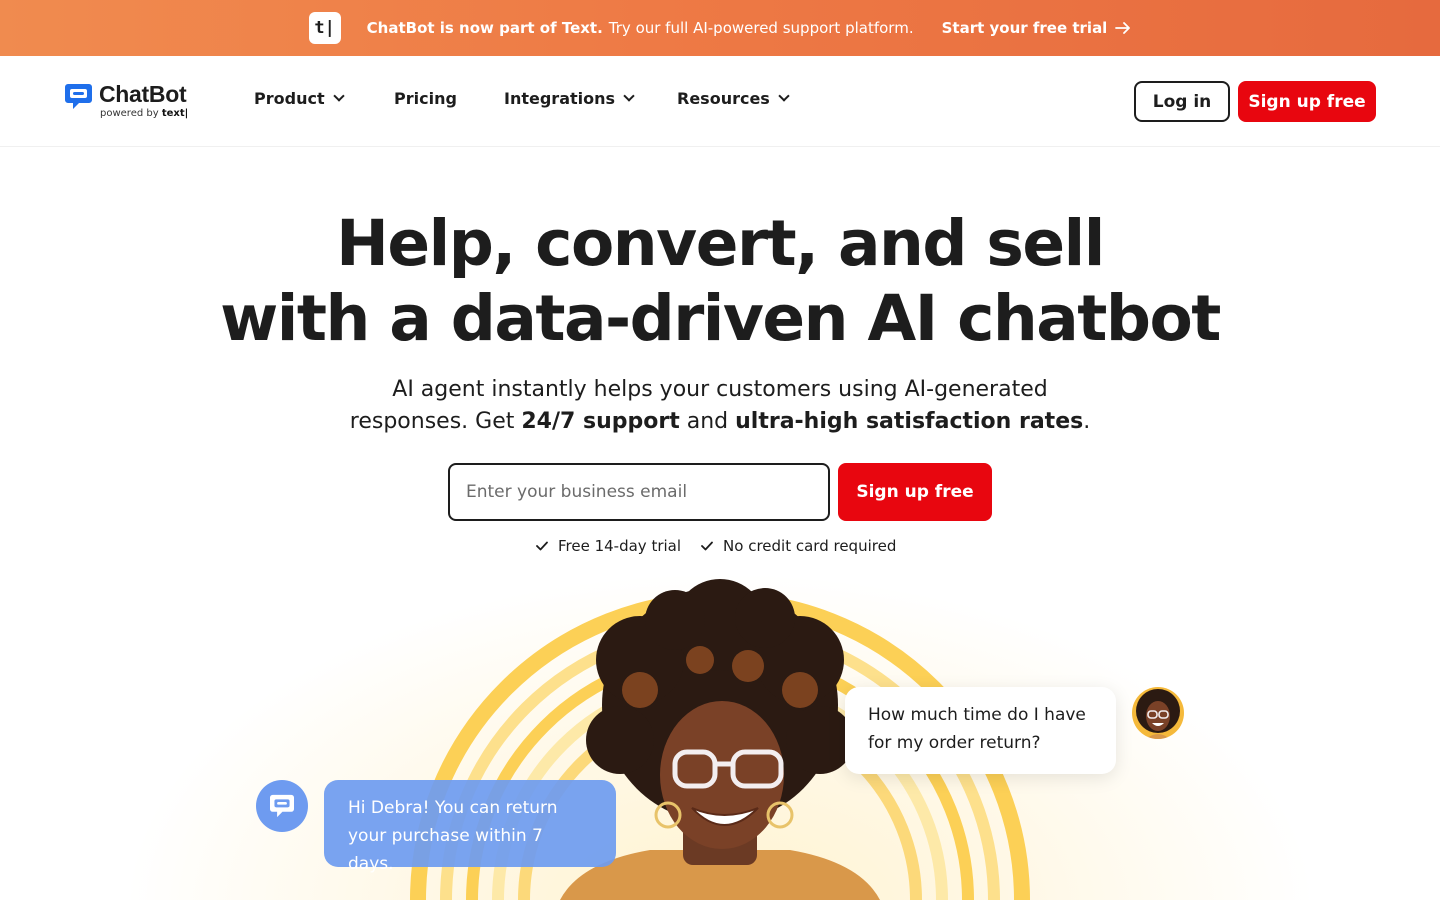  What do you see at coordinates (1182, 101) in the screenshot?
I see `login-button: Log in` at bounding box center [1182, 101].